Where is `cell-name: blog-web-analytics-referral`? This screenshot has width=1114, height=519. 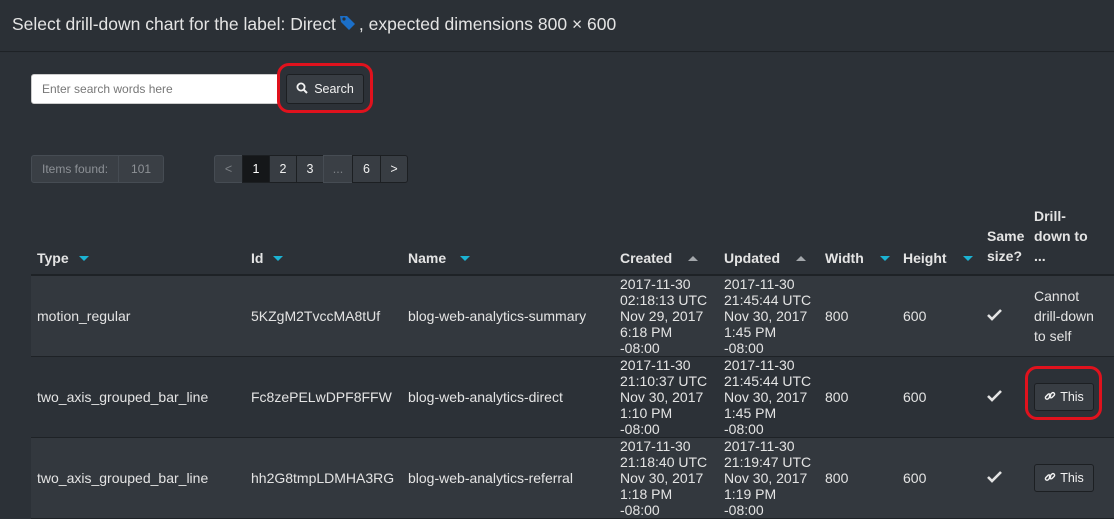
cell-name: blog-web-analytics-referral is located at coordinates (508, 478).